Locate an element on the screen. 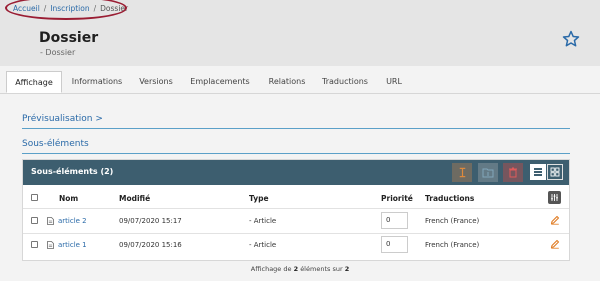 The width and height of the screenshot is (600, 281). folder-upload-icon is located at coordinates (488, 173).